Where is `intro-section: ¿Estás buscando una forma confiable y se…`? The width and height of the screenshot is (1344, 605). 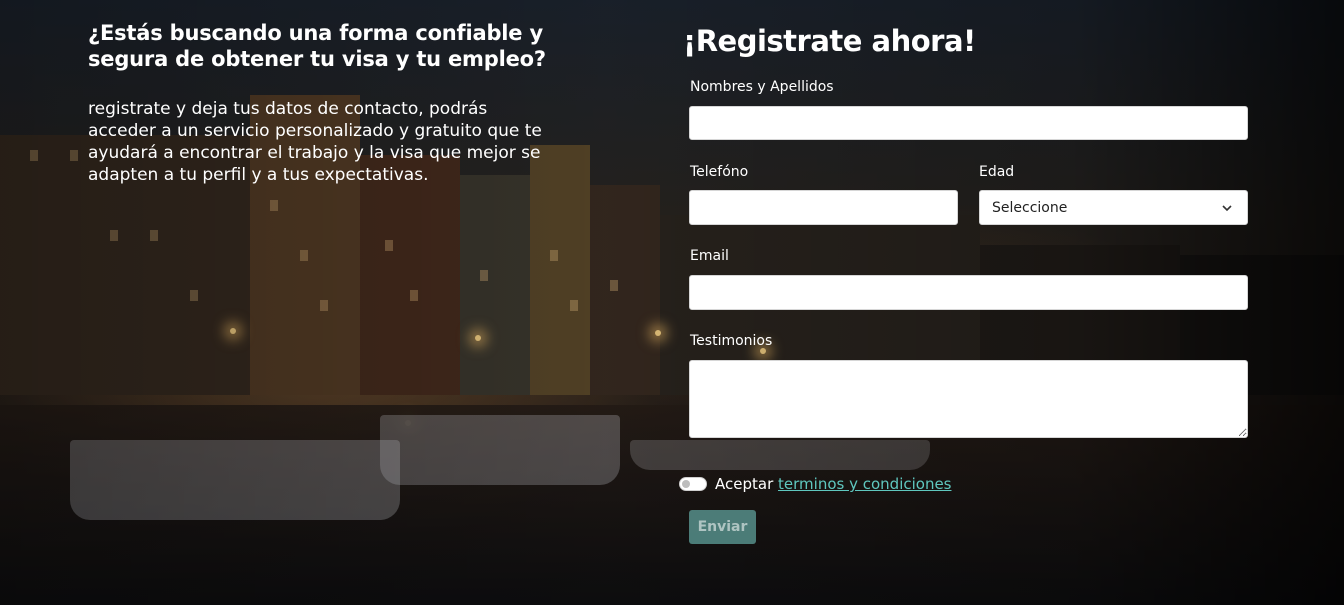 intro-section: ¿Estás buscando una forma confiable y se… is located at coordinates (323, 103).